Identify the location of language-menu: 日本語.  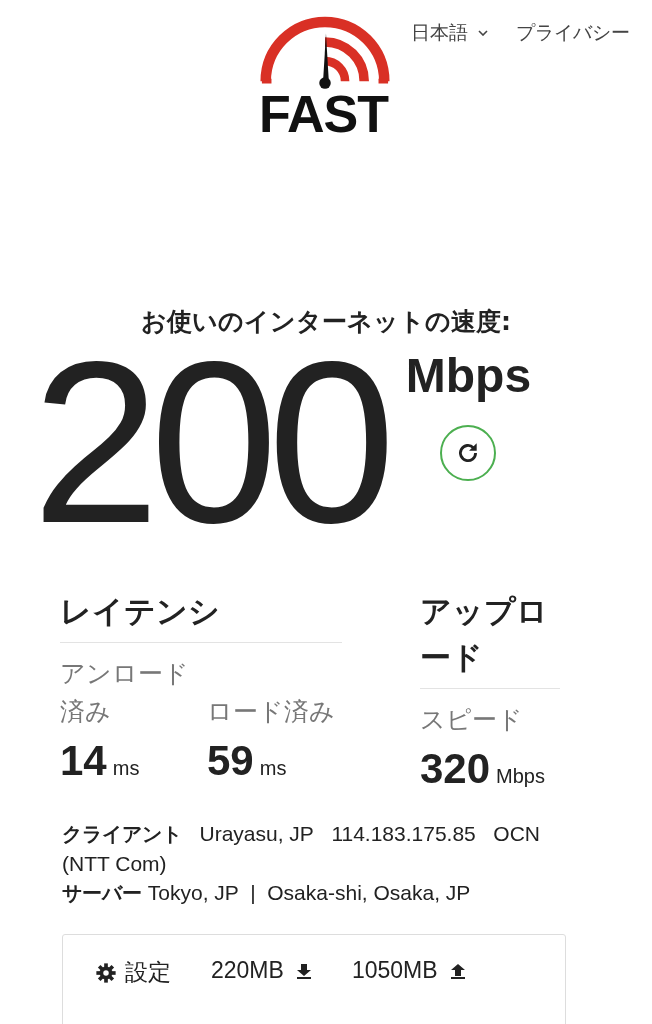
(449, 33).